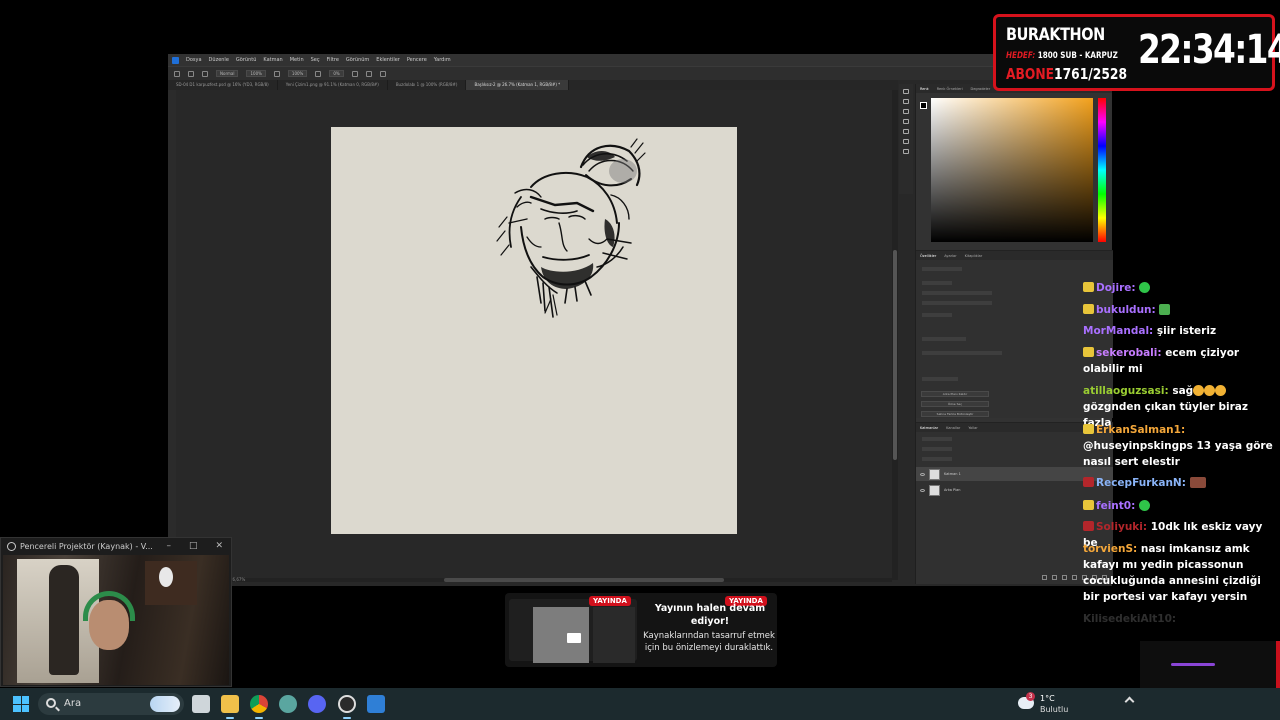  What do you see at coordinates (950, 89) in the screenshot?
I see `tab-swatches: Renk Örnekleri` at bounding box center [950, 89].